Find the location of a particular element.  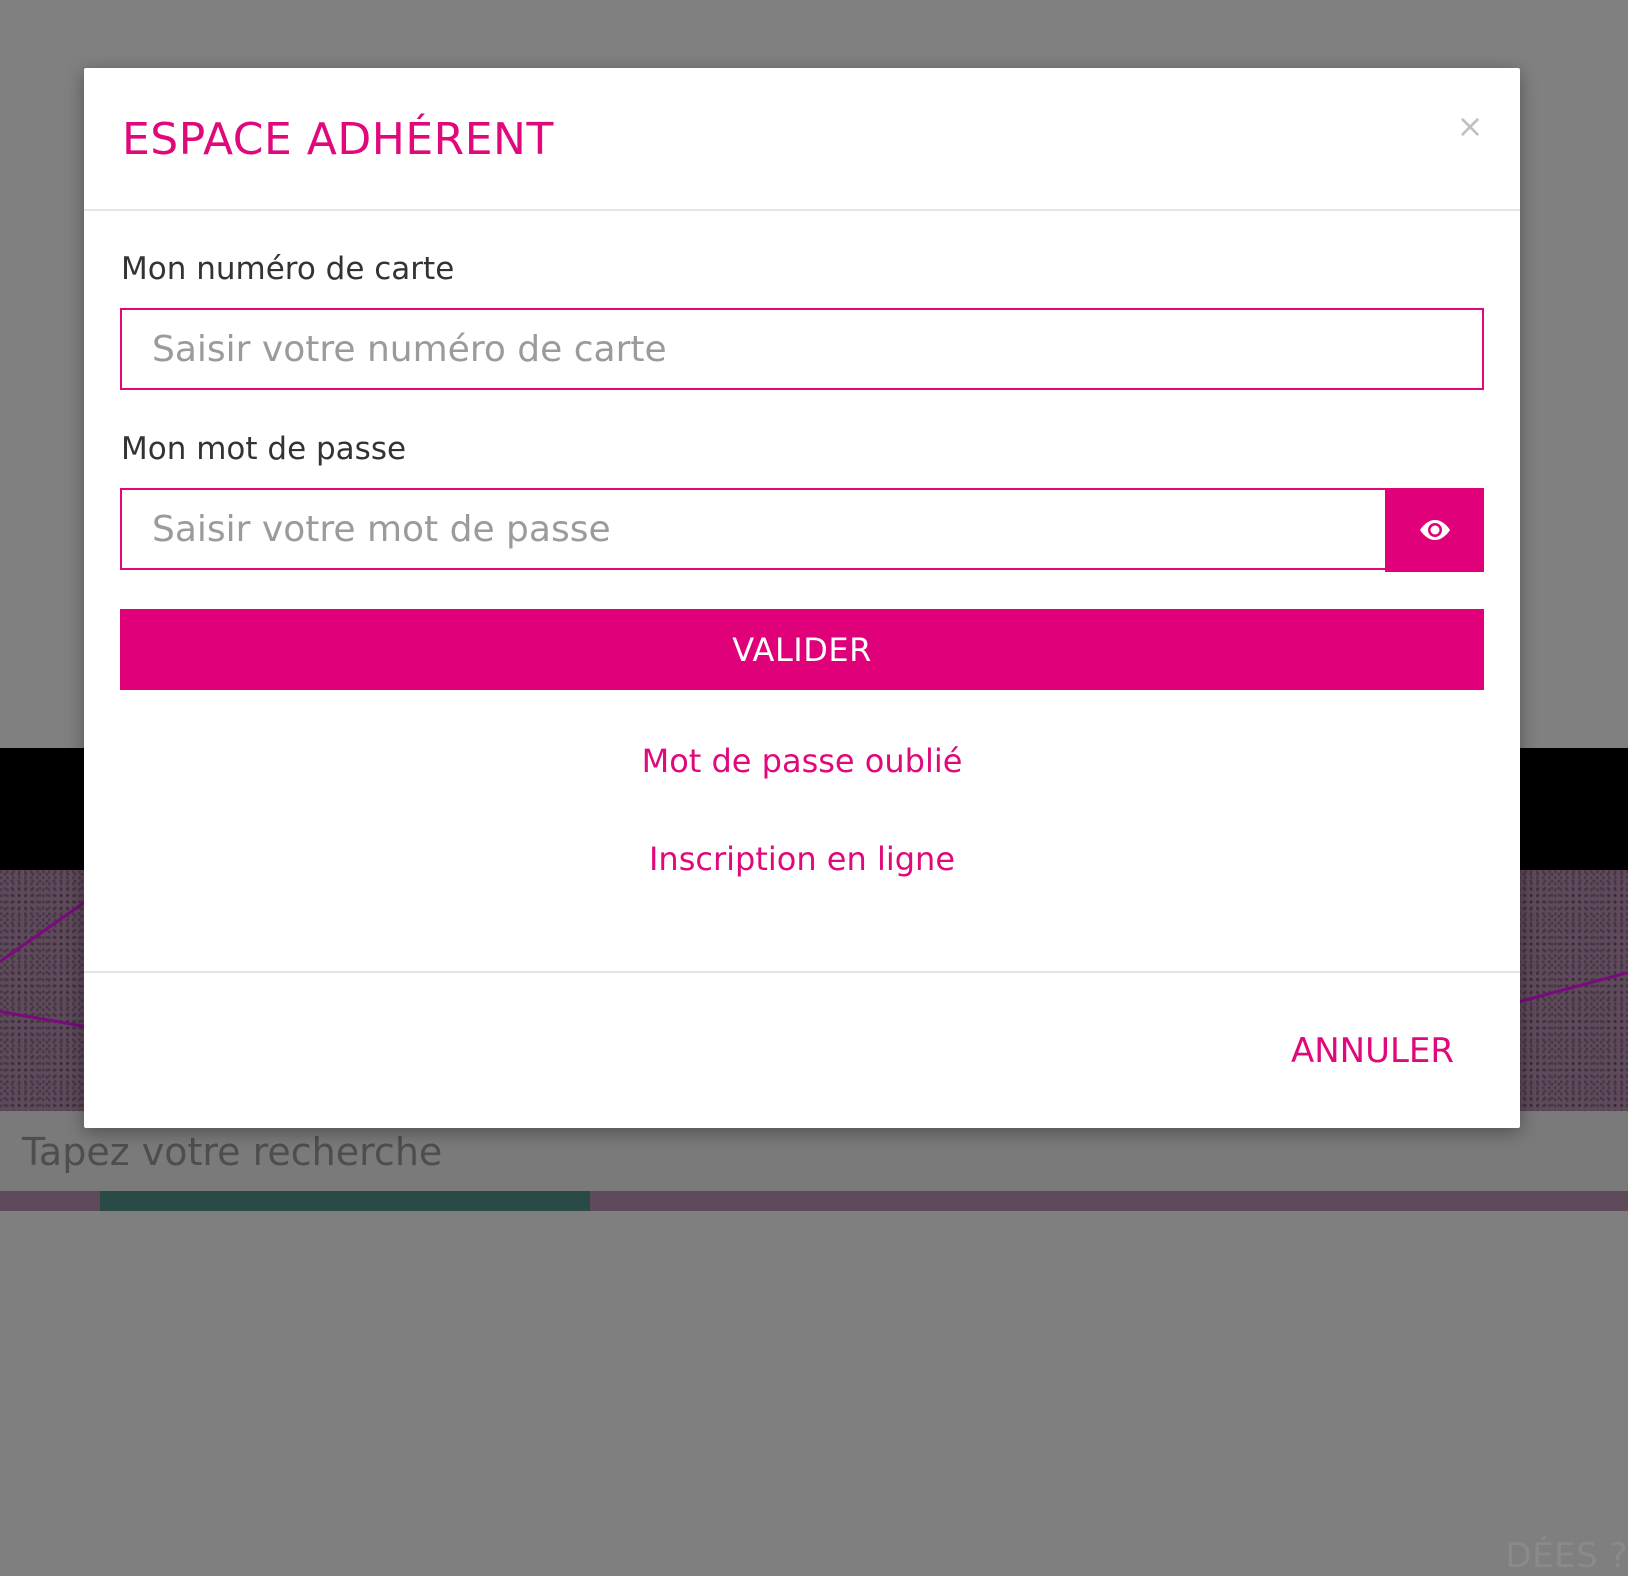

password-input is located at coordinates (753, 529).